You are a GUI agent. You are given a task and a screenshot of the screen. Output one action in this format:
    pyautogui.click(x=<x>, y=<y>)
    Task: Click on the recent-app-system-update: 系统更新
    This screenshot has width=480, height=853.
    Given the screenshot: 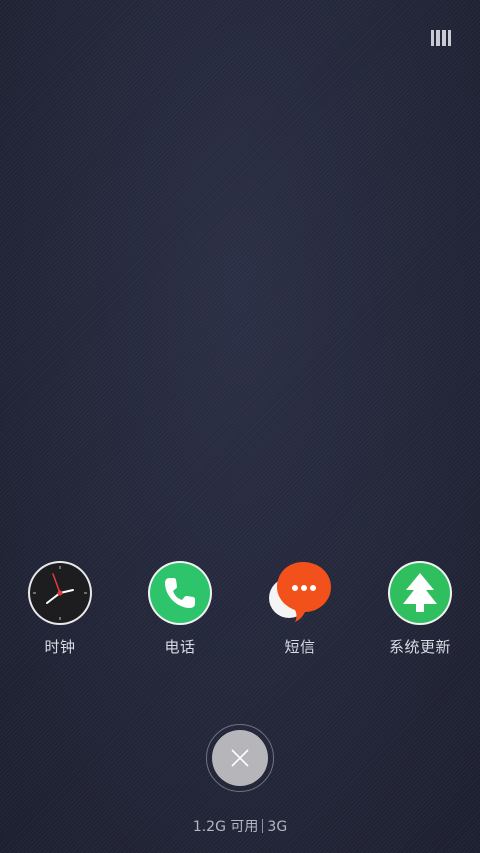 What is the action you would take?
    pyautogui.click(x=420, y=610)
    